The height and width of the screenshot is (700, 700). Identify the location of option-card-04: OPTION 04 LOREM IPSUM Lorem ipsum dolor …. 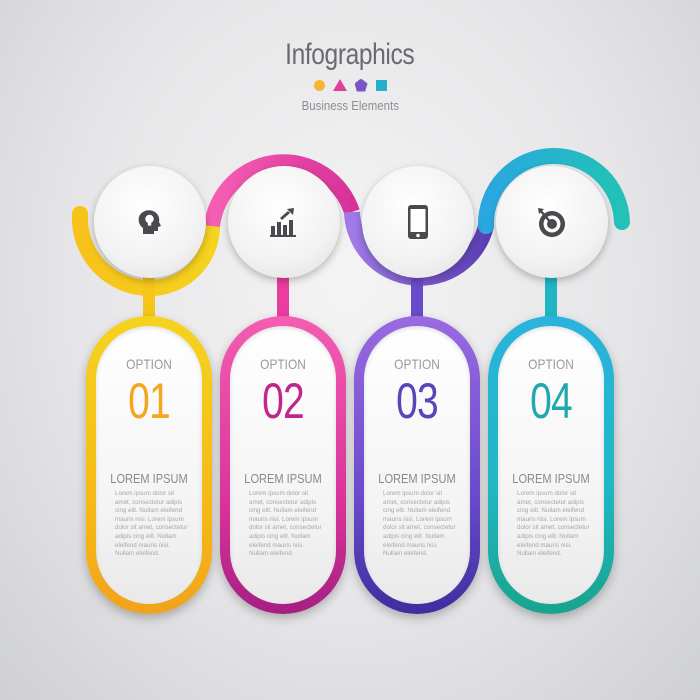
(551, 465).